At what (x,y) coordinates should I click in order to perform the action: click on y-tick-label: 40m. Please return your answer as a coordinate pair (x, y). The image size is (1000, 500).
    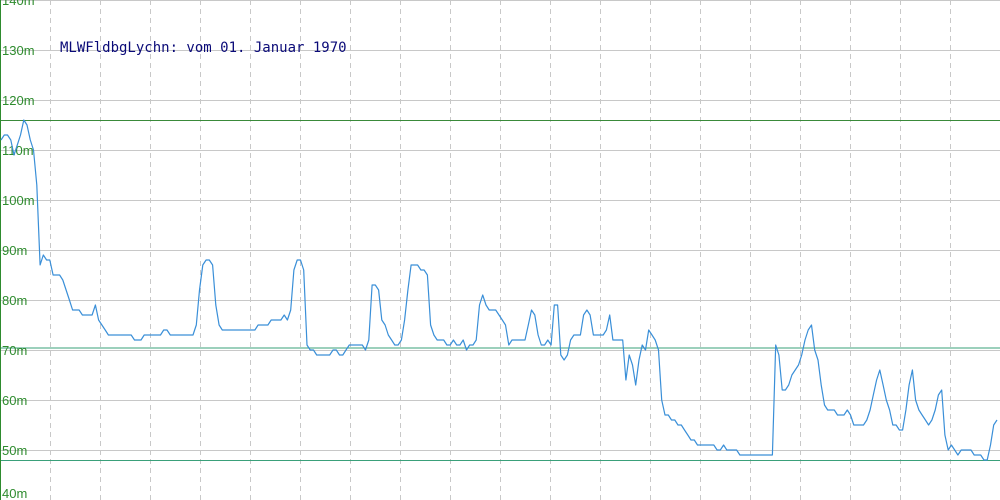
    Looking at the image, I should click on (14, 493).